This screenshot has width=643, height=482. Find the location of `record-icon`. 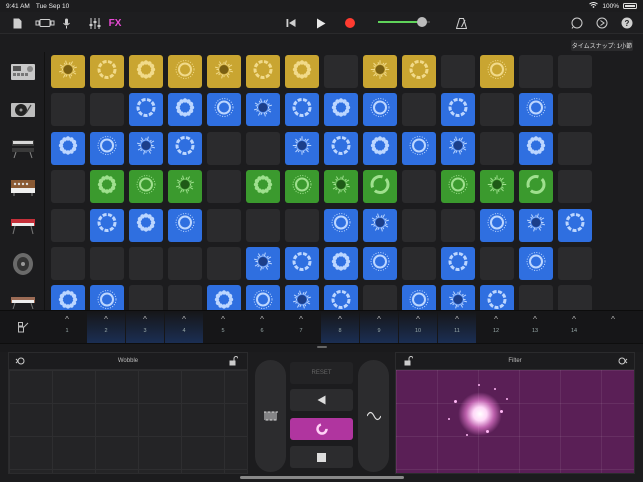

record-icon is located at coordinates (350, 23).